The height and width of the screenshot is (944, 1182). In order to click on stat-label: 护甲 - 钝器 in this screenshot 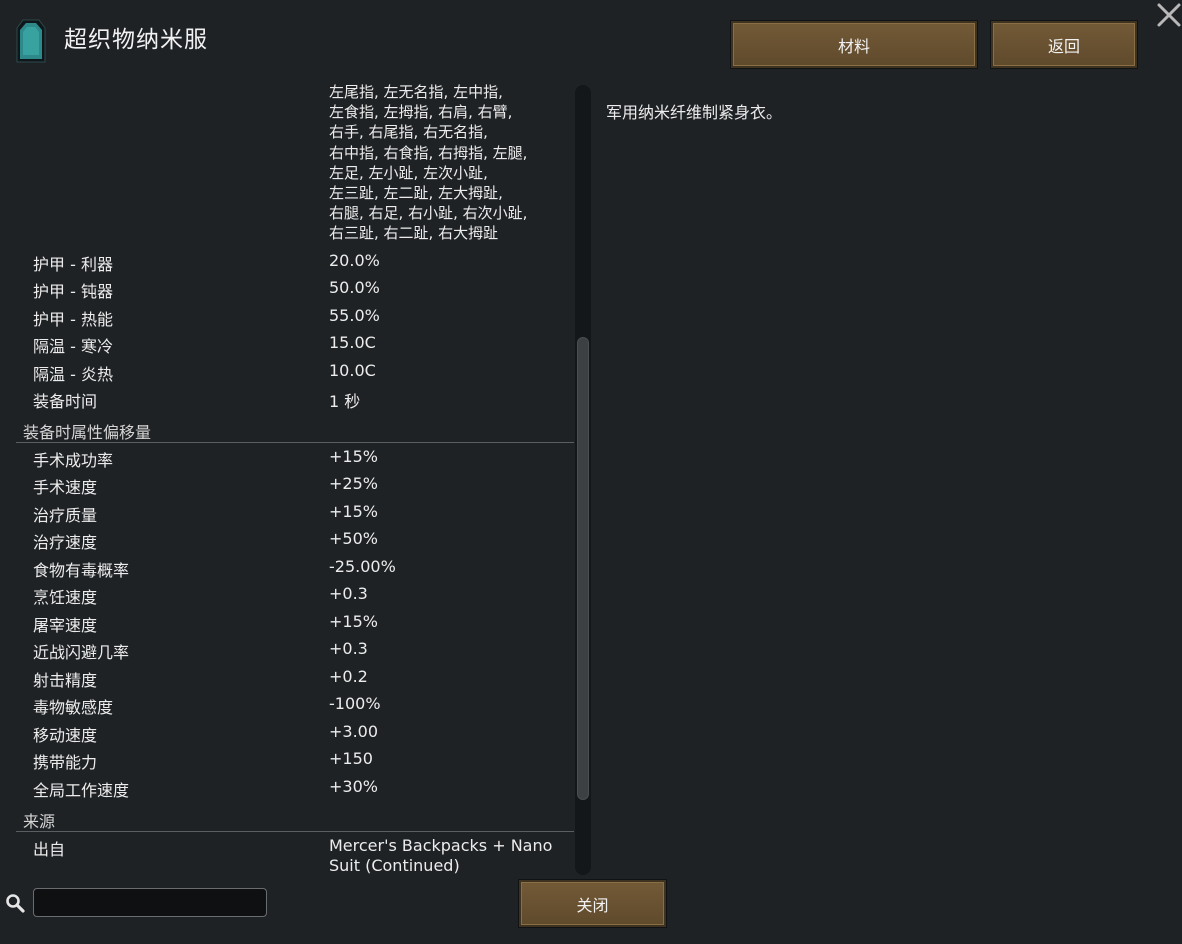, I will do `click(73, 291)`.